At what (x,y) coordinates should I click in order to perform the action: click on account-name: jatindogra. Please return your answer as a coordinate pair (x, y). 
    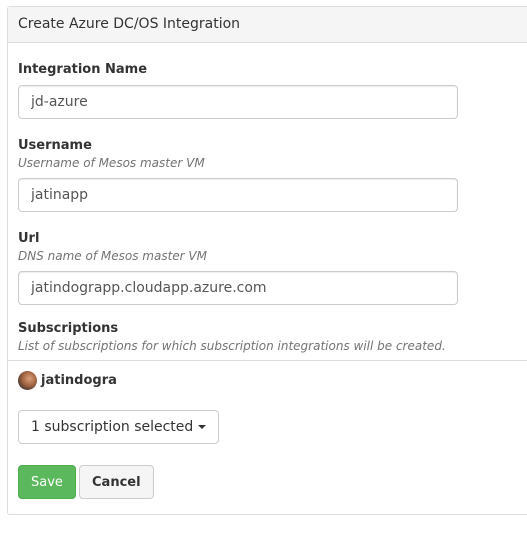
    Looking at the image, I should click on (79, 380).